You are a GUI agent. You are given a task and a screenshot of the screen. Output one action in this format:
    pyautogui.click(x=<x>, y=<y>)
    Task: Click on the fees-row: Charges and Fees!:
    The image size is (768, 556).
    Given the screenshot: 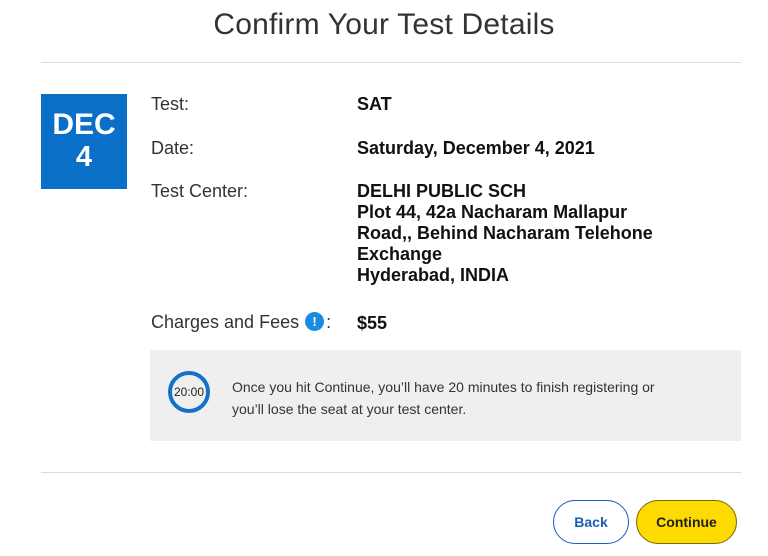 What is the action you would take?
    pyautogui.click(x=241, y=322)
    